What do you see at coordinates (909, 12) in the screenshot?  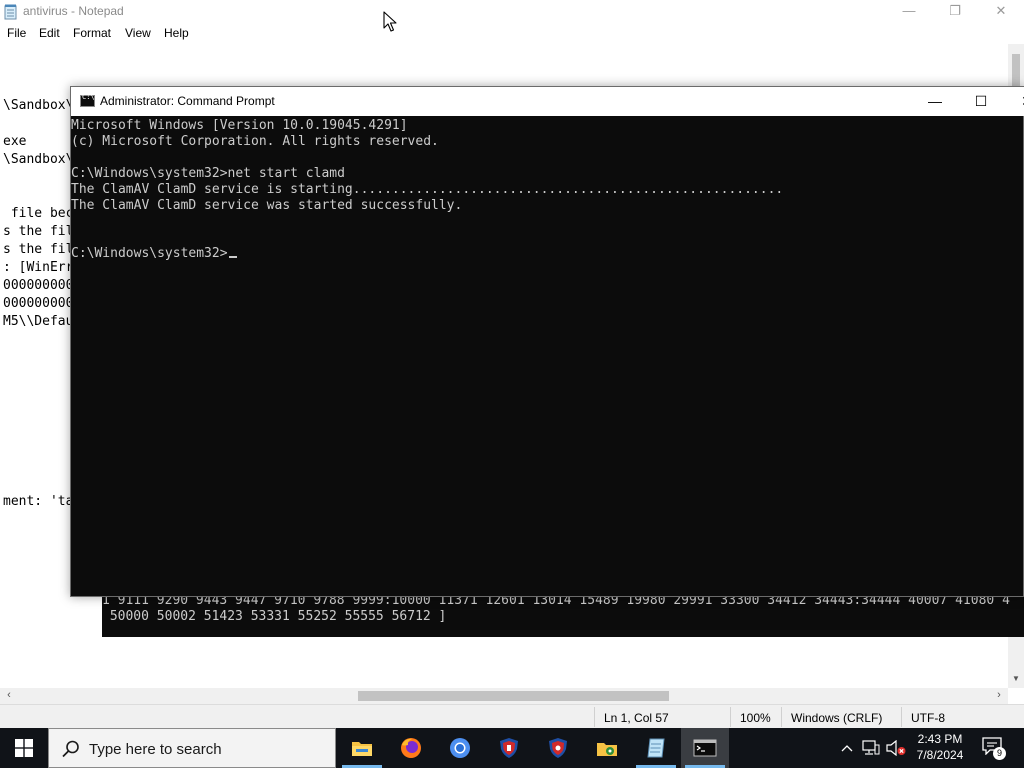 I see `notepad-minimize-button: —` at bounding box center [909, 12].